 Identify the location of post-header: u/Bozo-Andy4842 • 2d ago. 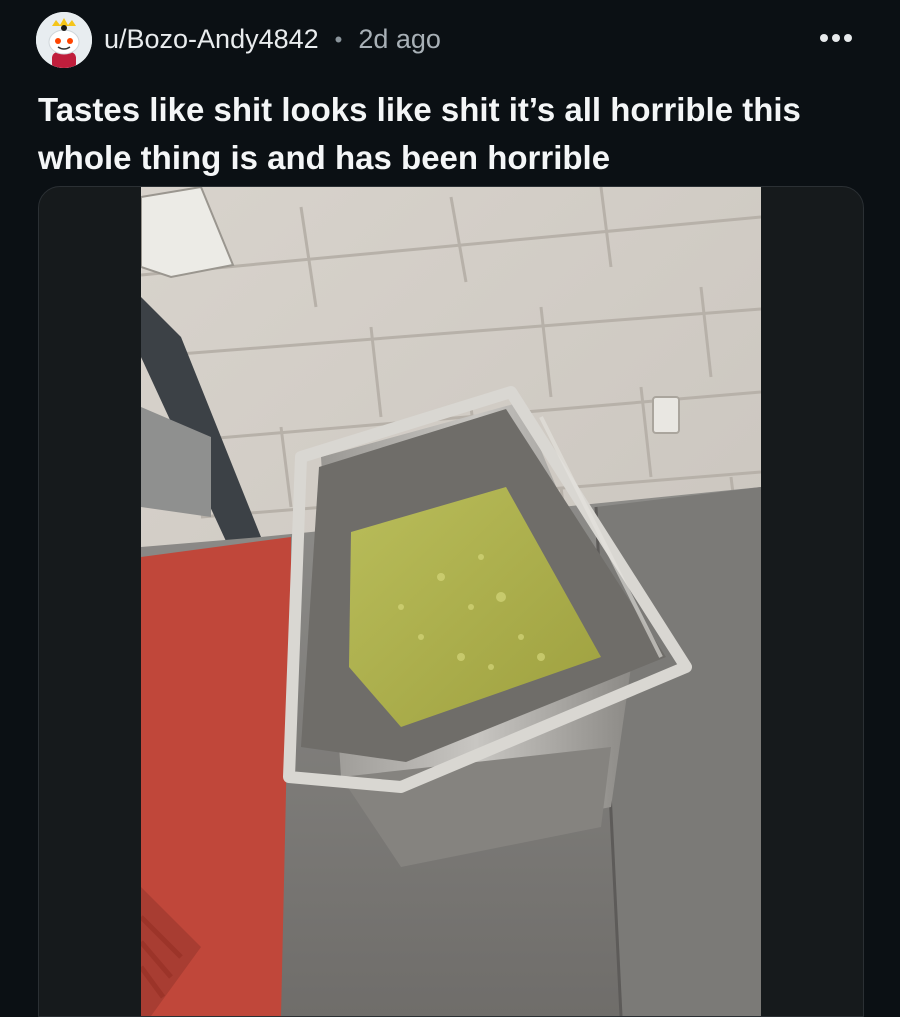
(453, 40).